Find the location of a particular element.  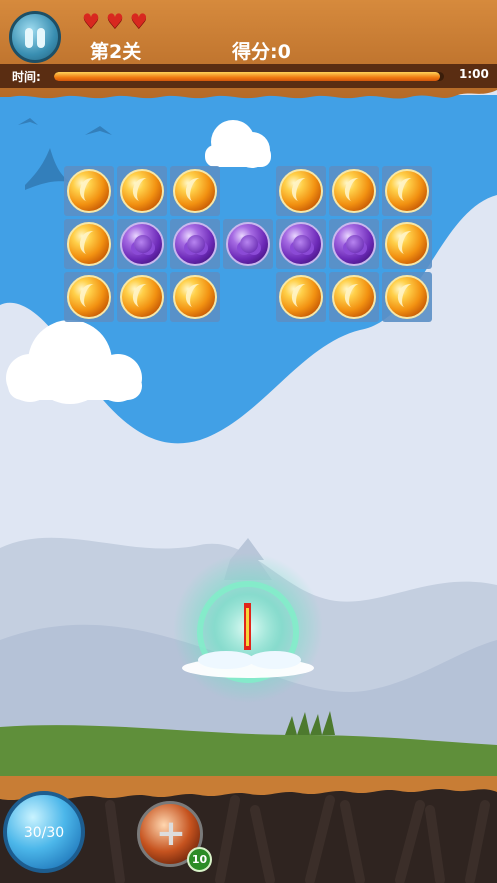

score-label: 得分:0 is located at coordinates (261, 52).